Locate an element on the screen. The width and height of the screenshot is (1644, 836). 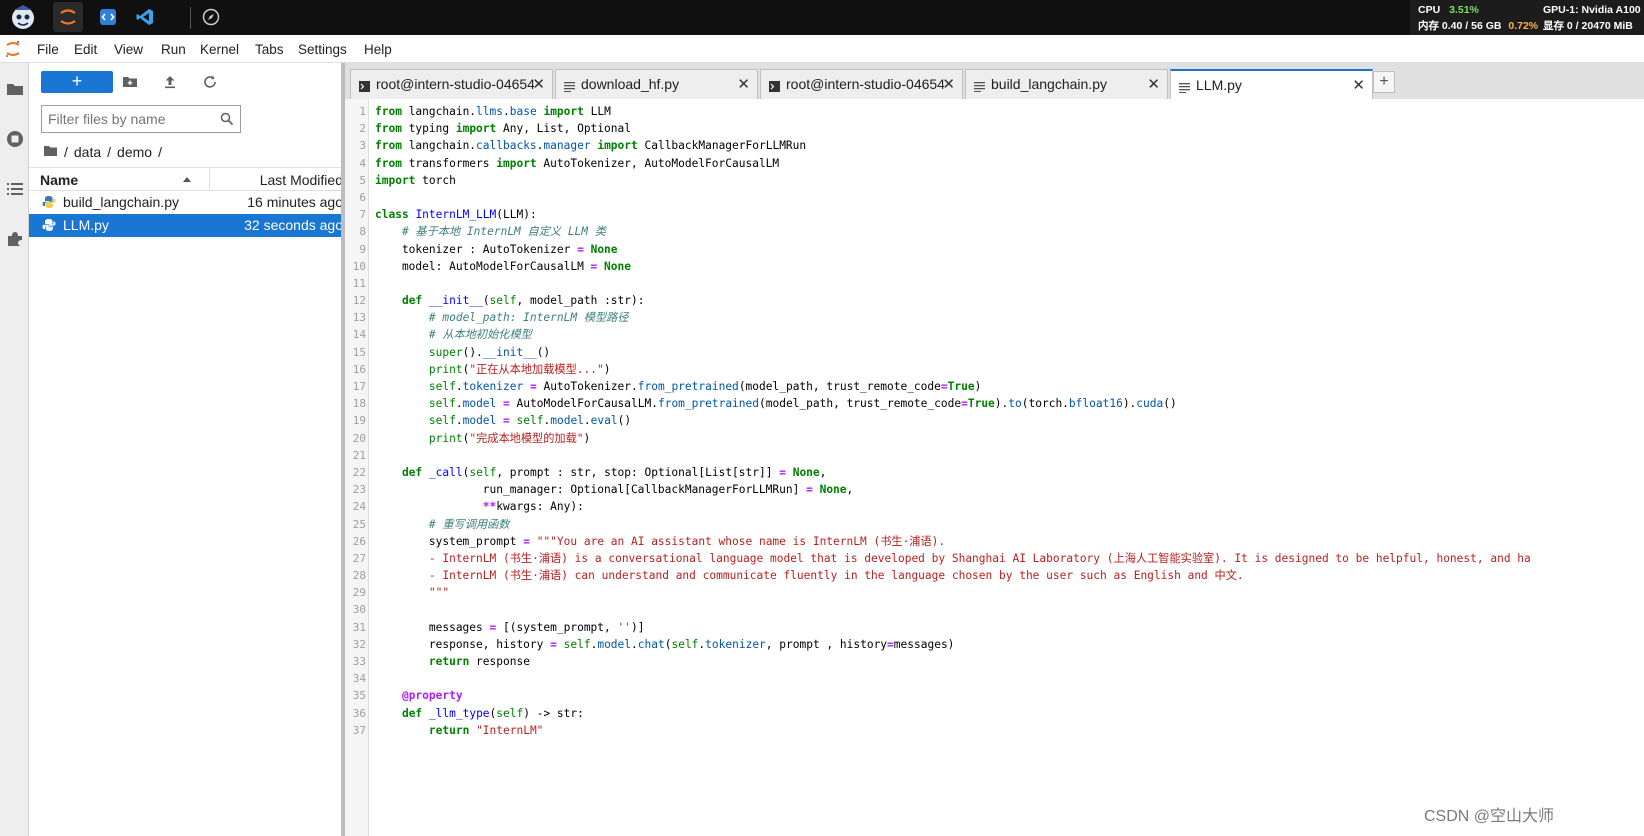
line-number: 13 is located at coordinates (359, 318).